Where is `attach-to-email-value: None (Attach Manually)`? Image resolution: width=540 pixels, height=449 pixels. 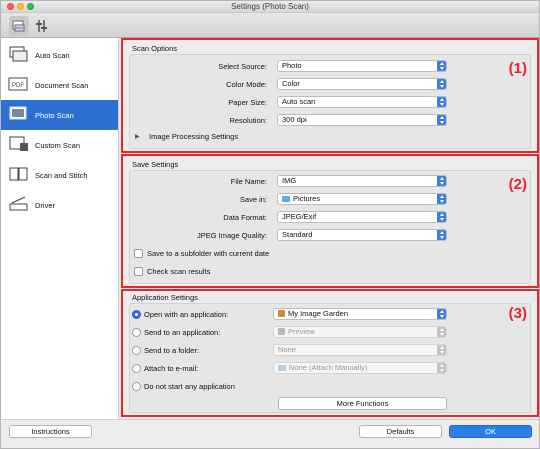 attach-to-email-value: None (Attach Manually) is located at coordinates (328, 367).